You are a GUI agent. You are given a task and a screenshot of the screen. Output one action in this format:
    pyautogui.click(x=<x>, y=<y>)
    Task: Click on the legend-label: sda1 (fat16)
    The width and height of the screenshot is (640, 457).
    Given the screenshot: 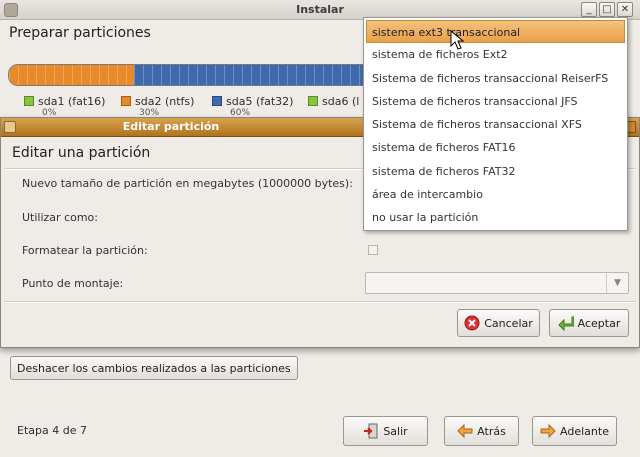 What is the action you would take?
    pyautogui.click(x=72, y=101)
    